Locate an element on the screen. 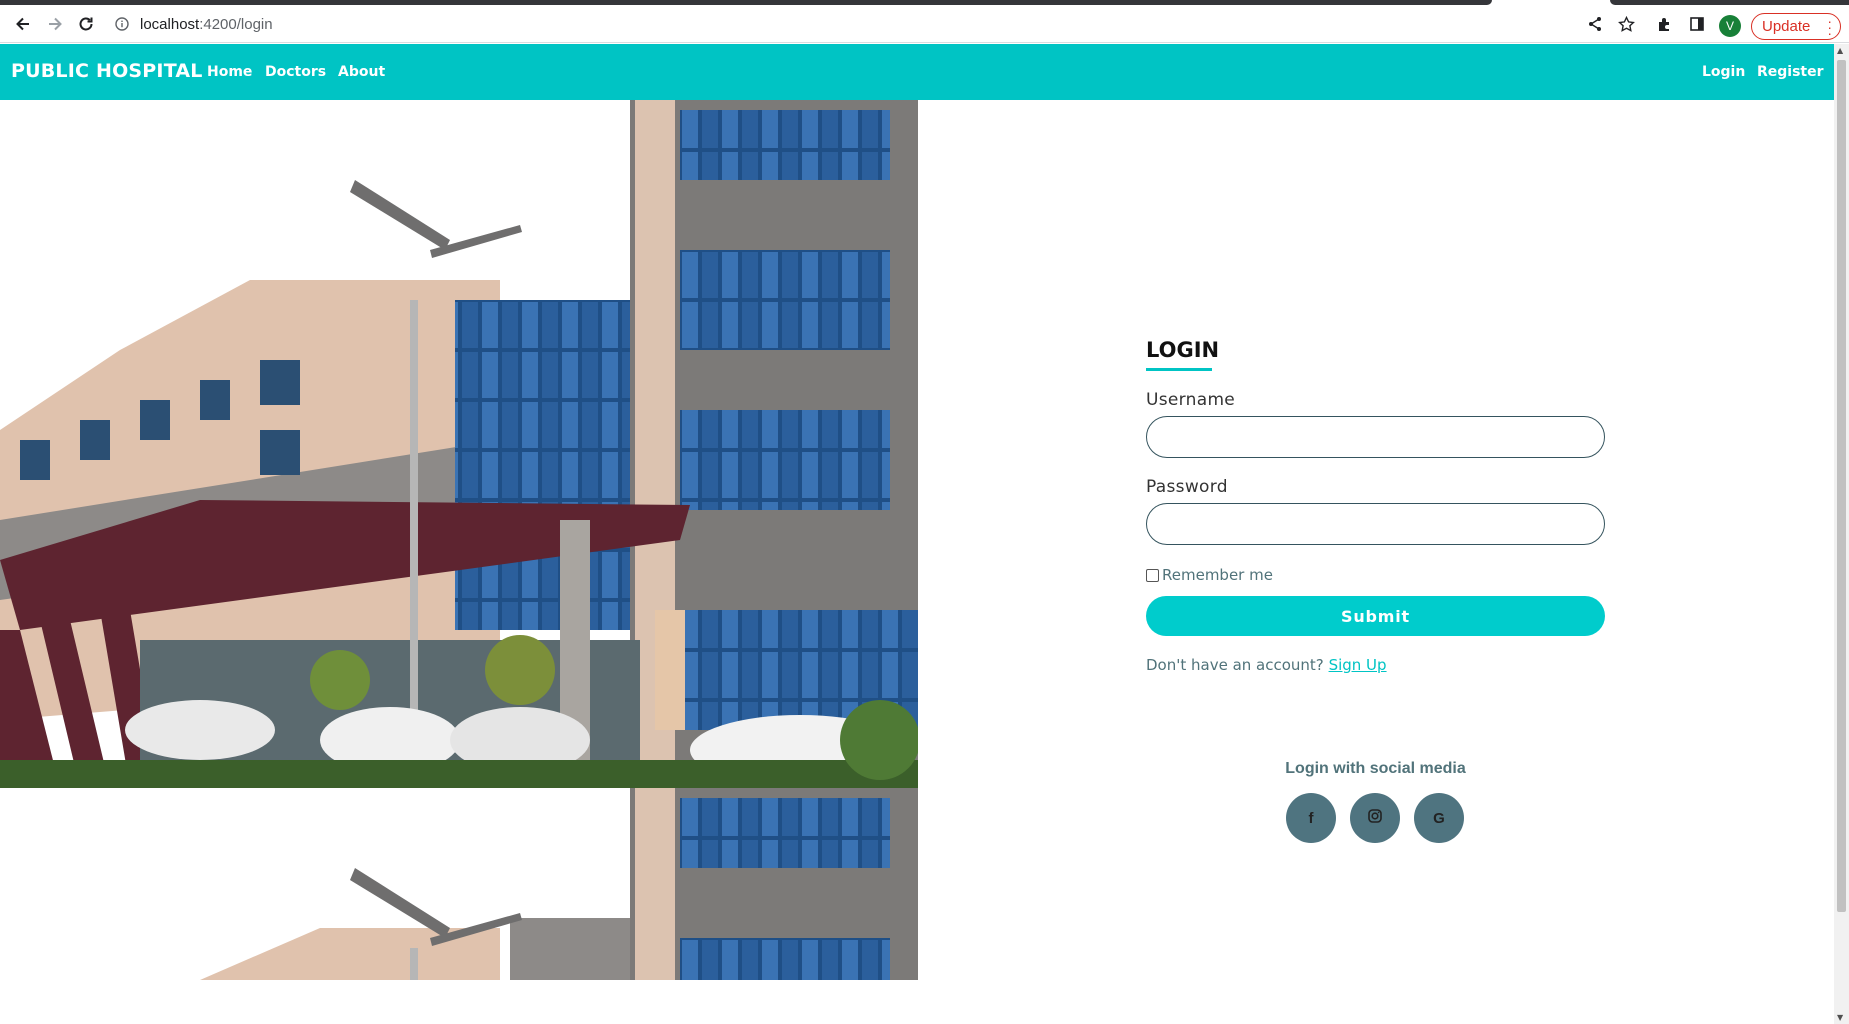 This screenshot has width=1849, height=1024. update-button: Update · · · is located at coordinates (1796, 26).